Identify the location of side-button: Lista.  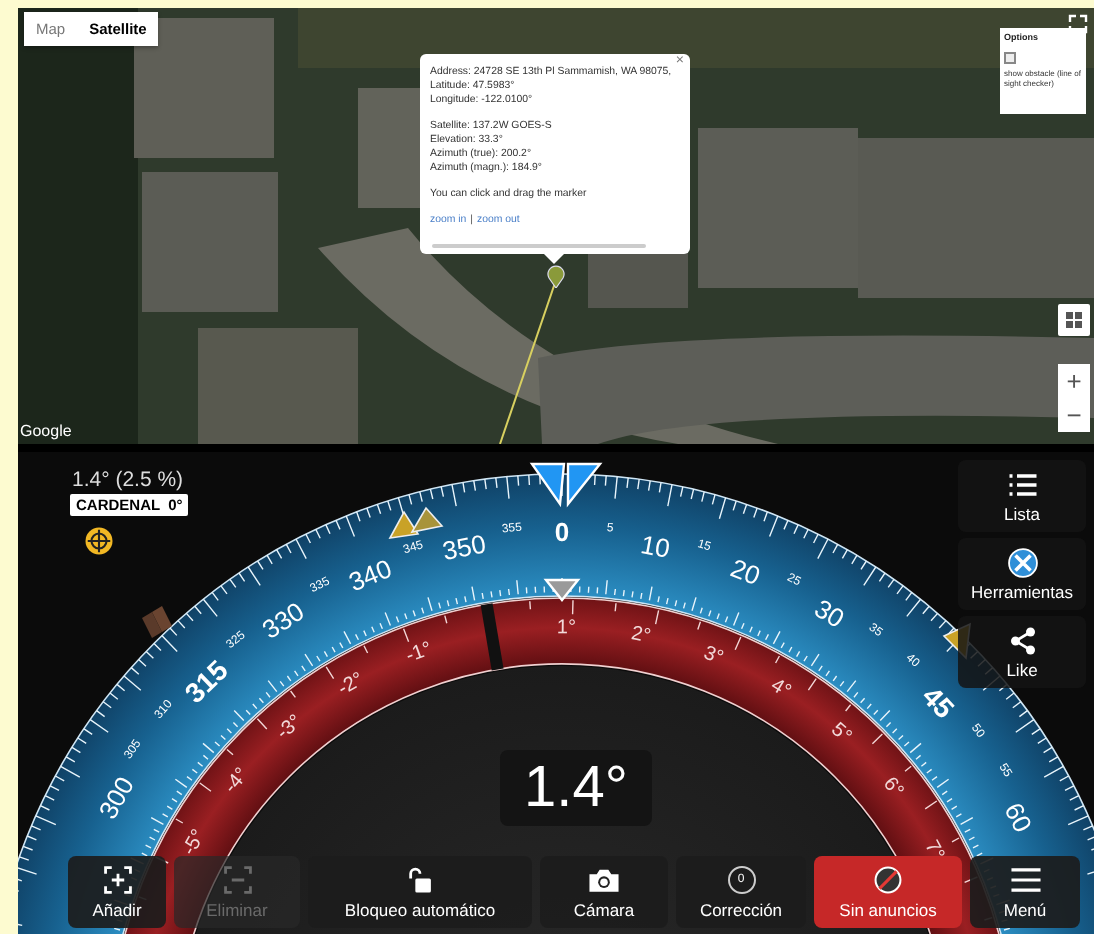
(1022, 496).